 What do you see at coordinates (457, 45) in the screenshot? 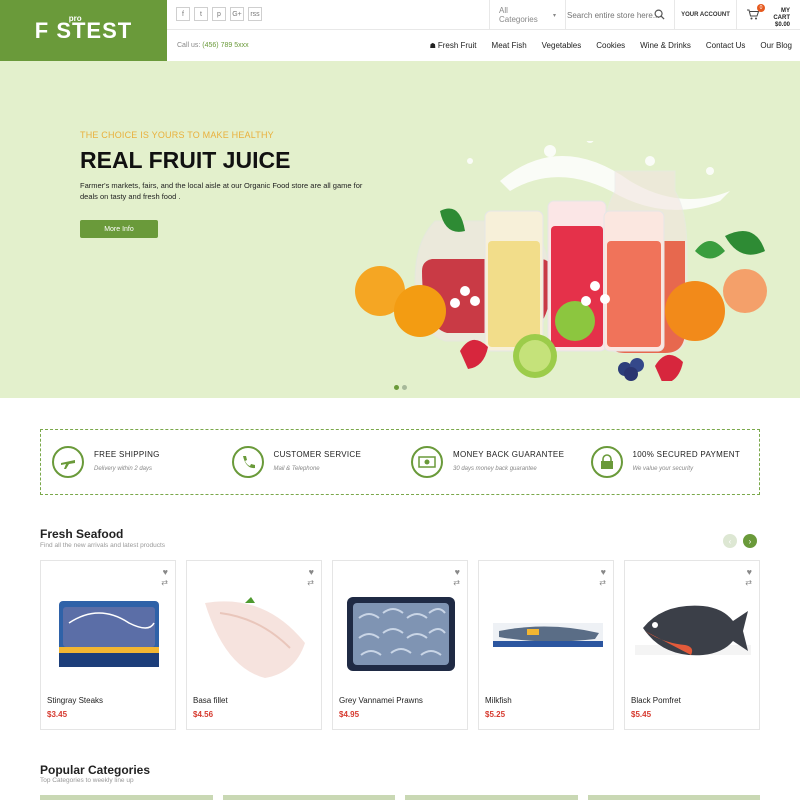
I see `nav-label: Fresh Fruit` at bounding box center [457, 45].